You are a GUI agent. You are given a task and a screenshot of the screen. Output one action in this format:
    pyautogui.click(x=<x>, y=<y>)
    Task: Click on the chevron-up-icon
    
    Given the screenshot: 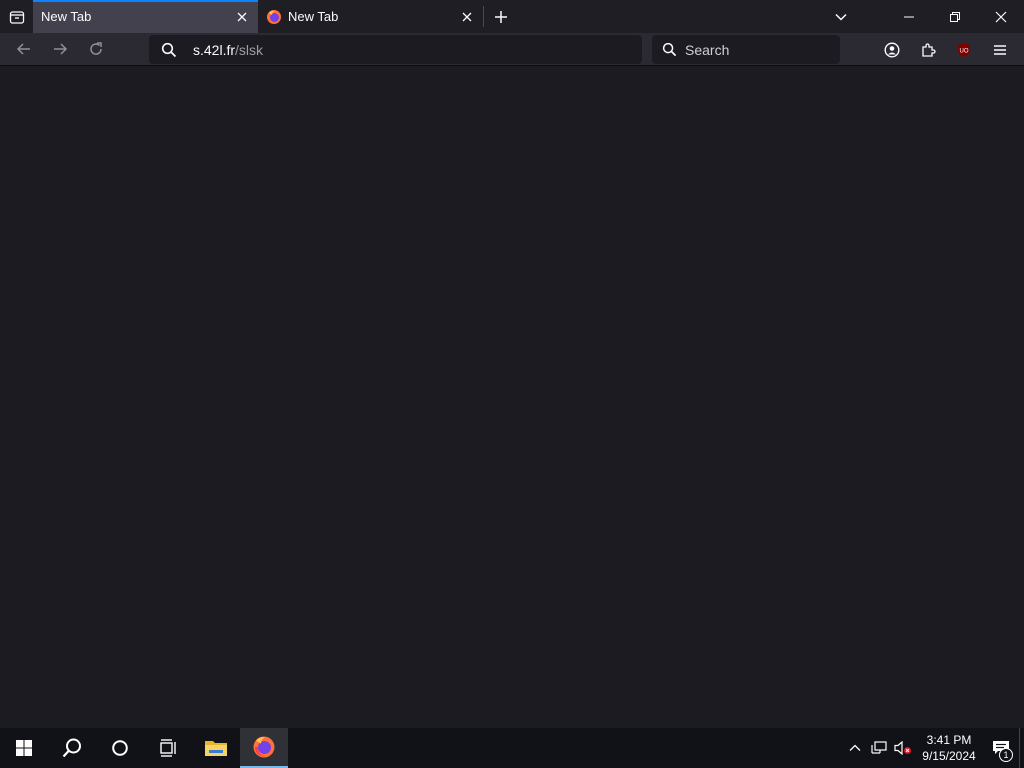 What is the action you would take?
    pyautogui.click(x=855, y=747)
    